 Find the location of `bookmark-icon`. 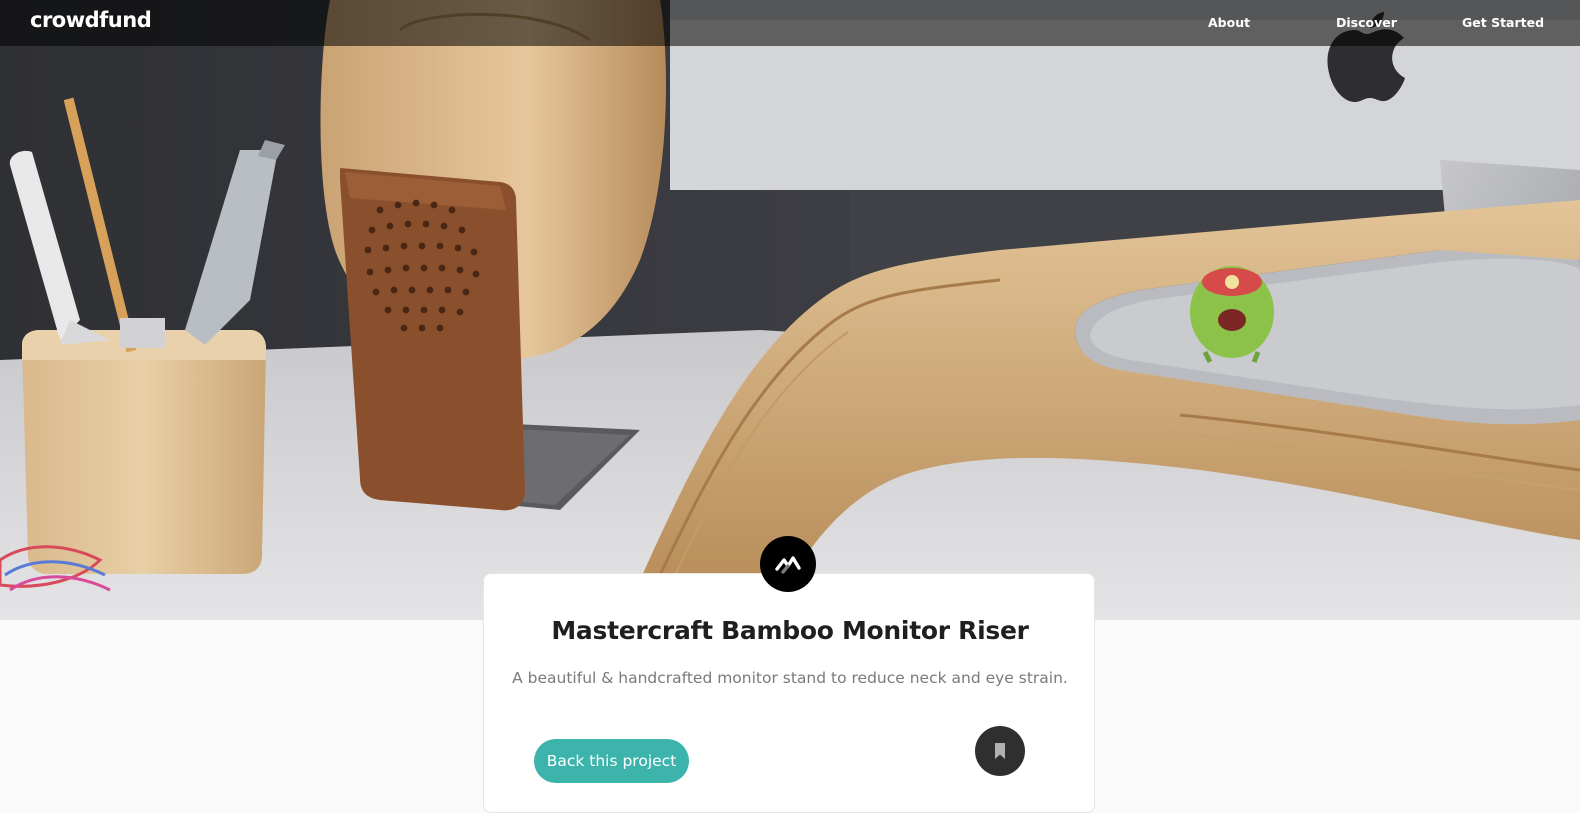

bookmark-icon is located at coordinates (1000, 751).